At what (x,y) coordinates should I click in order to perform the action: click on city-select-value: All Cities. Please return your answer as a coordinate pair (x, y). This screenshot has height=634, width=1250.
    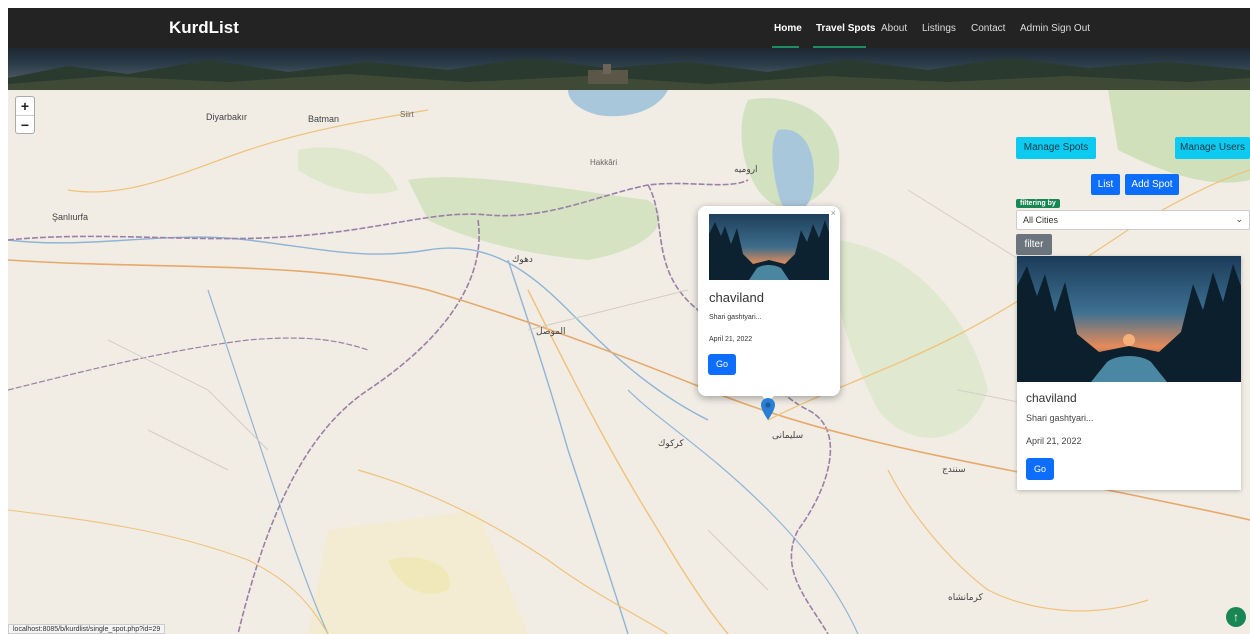
    Looking at the image, I should click on (1041, 220).